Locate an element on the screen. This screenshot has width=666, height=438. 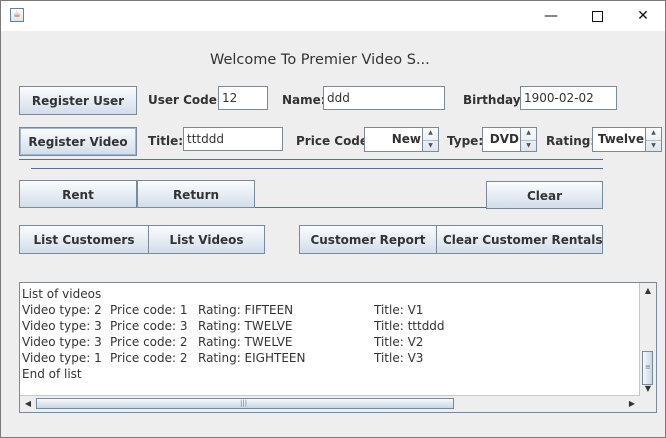
rating-spinner: Twelve ▲ ▼ is located at coordinates (627, 139).